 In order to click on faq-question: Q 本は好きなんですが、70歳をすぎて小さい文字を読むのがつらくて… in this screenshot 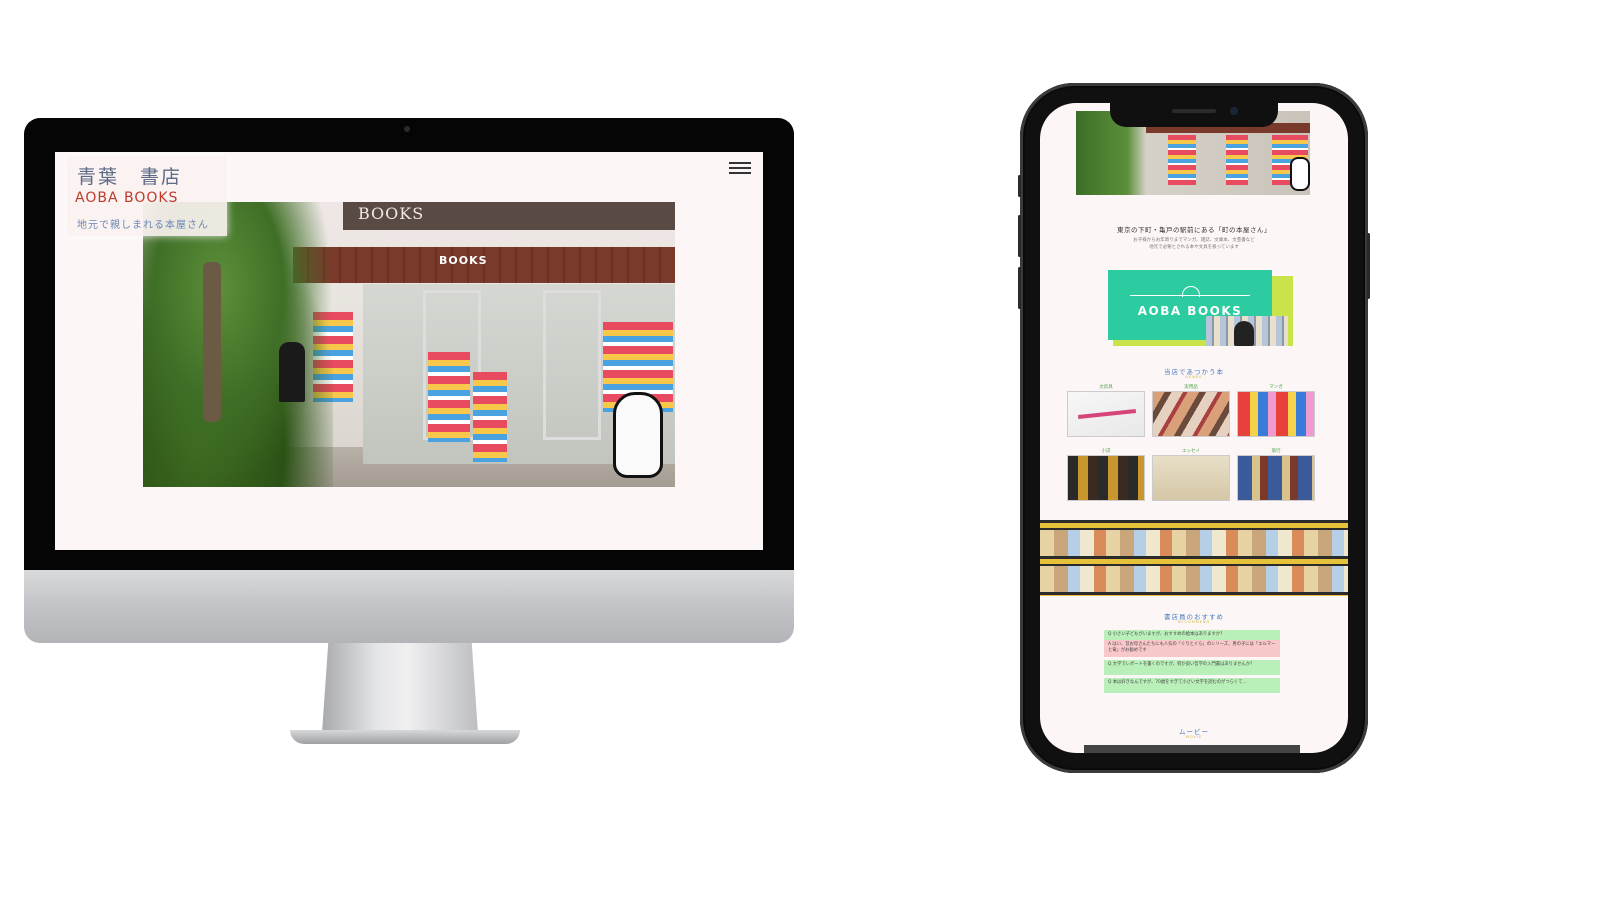, I will do `click(1192, 685)`.